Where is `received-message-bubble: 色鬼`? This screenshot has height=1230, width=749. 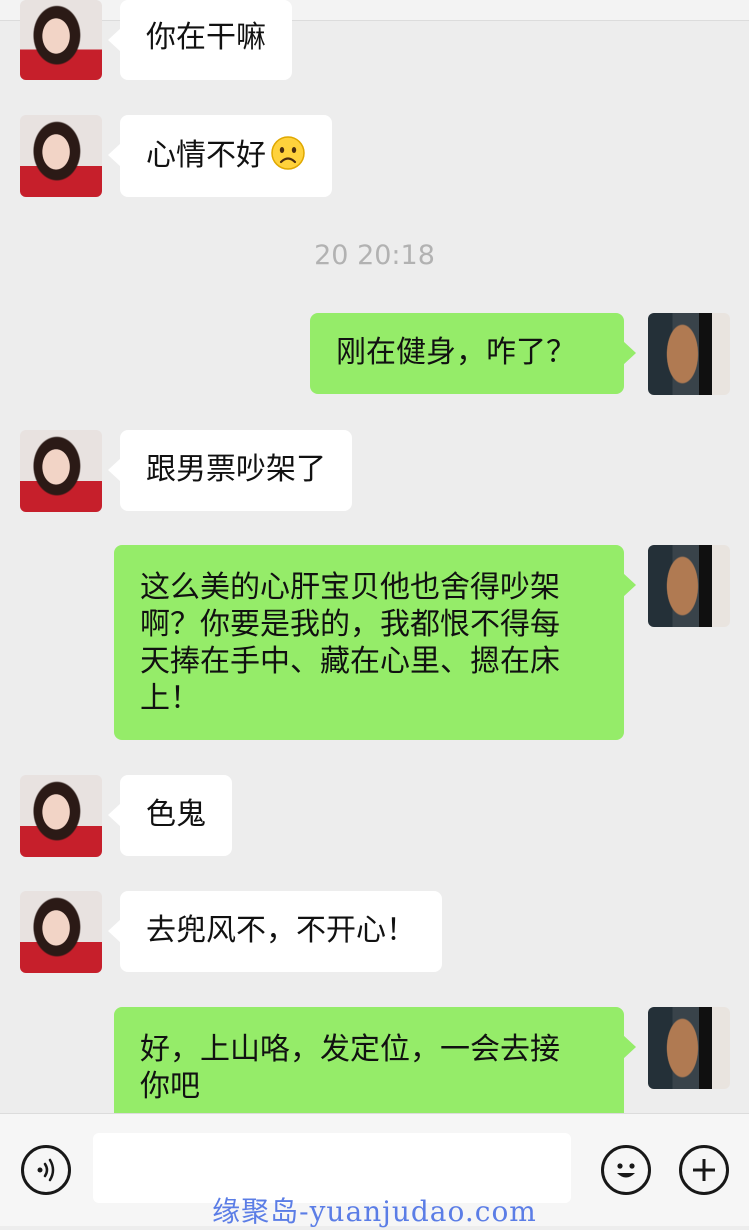 received-message-bubble: 色鬼 is located at coordinates (170, 815).